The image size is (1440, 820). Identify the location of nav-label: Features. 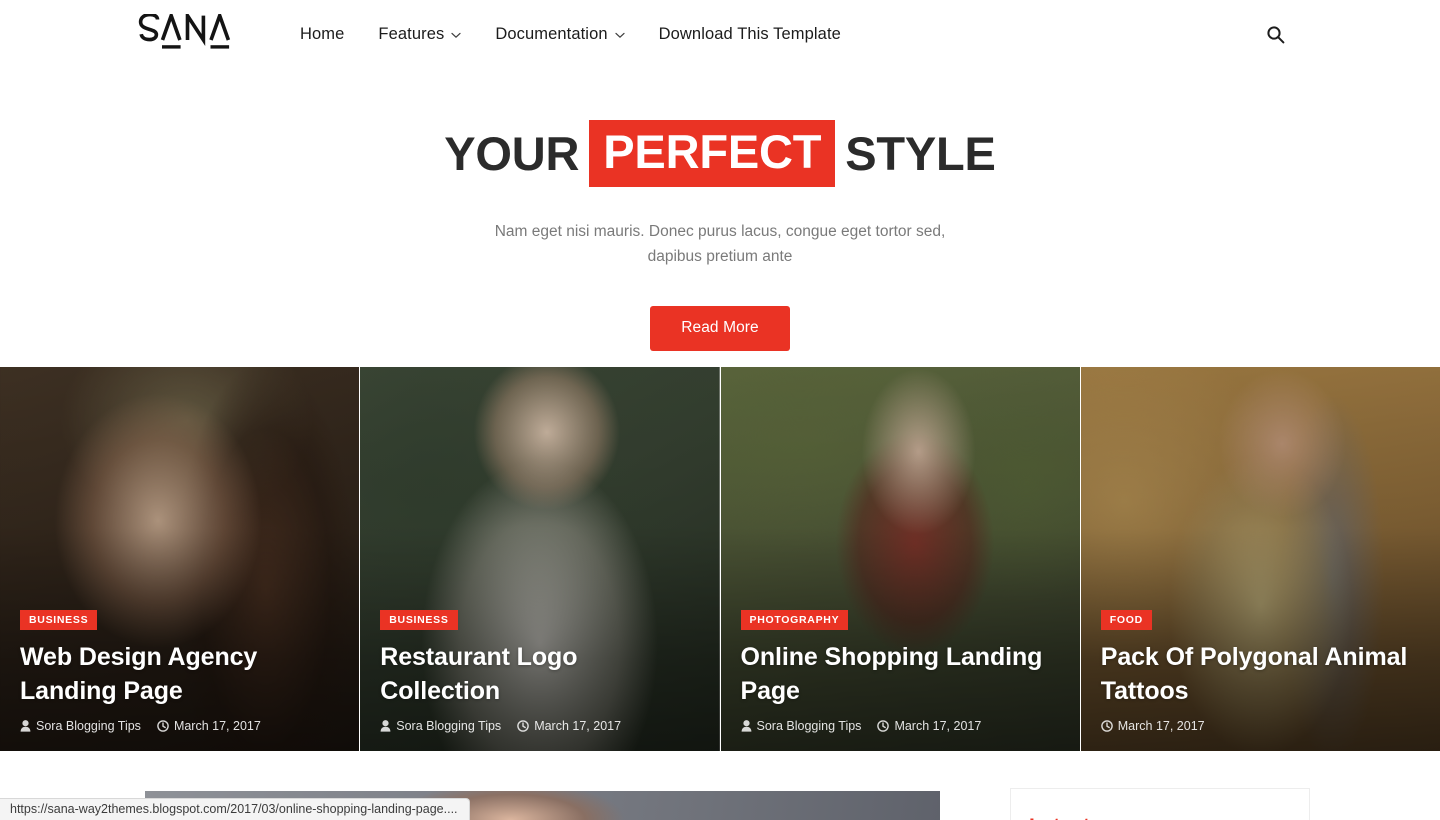
(411, 33).